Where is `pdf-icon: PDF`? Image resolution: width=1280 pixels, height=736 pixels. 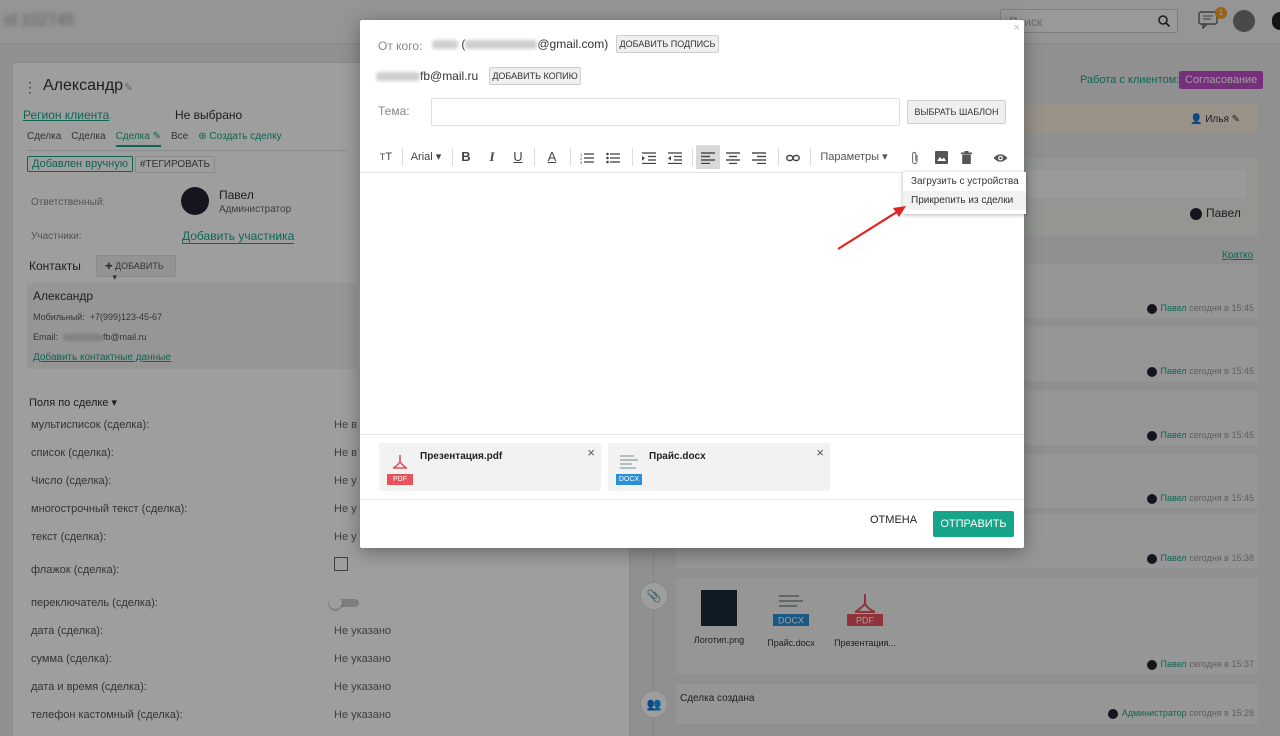 pdf-icon: PDF is located at coordinates (400, 468).